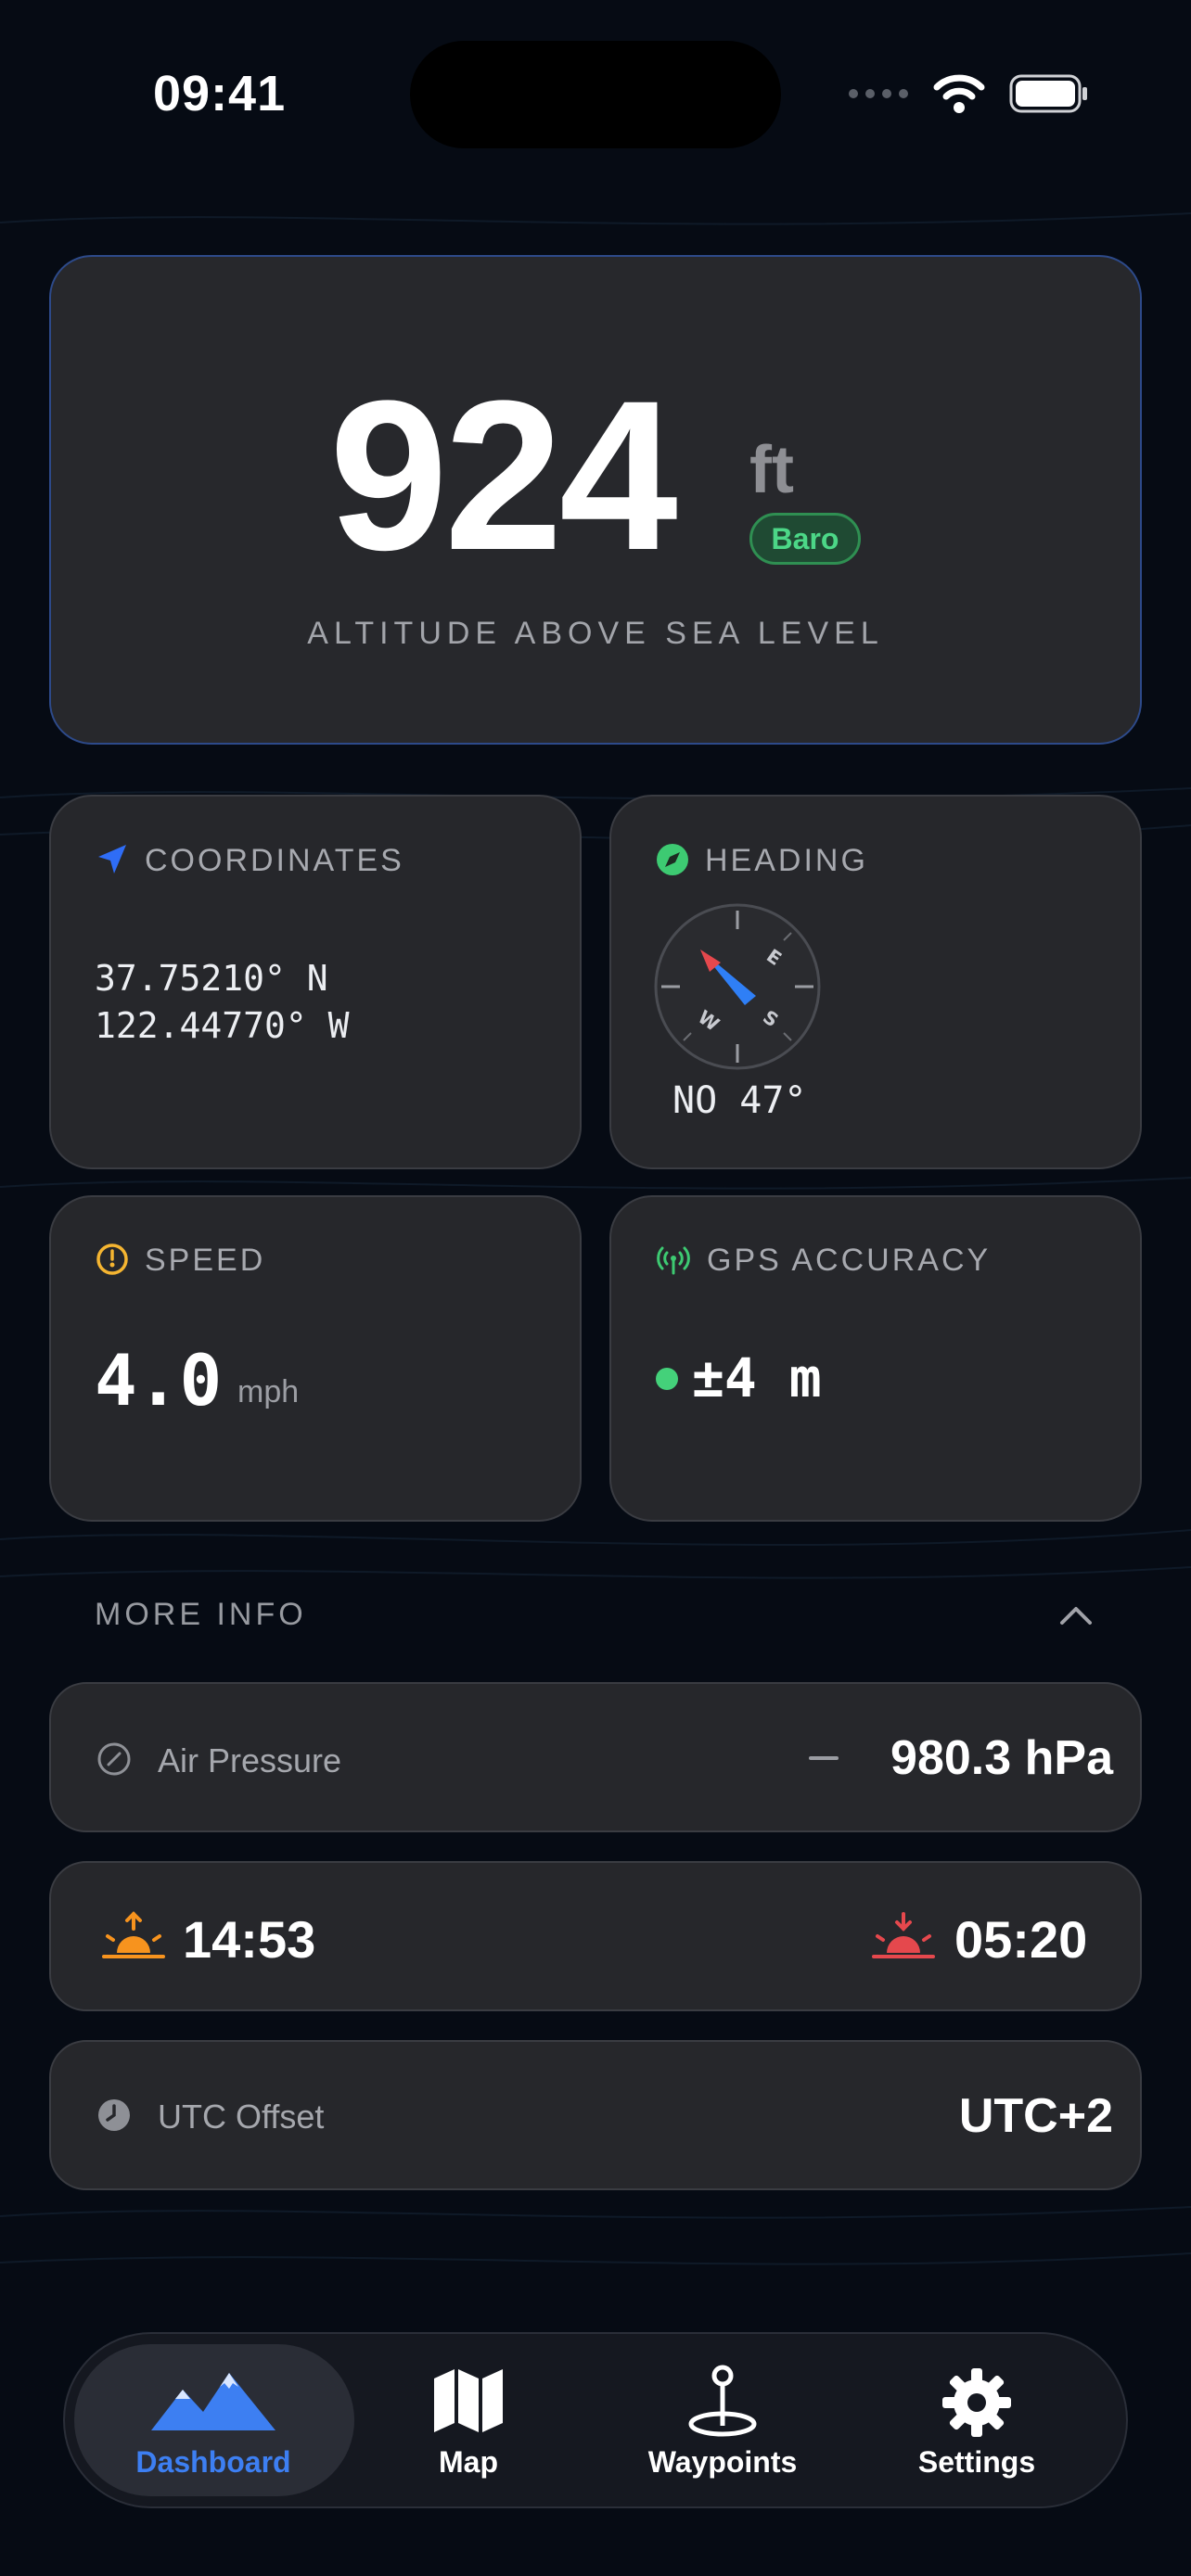 This screenshot has height=2576, width=1191. What do you see at coordinates (977, 2402) in the screenshot?
I see `gear-icon` at bounding box center [977, 2402].